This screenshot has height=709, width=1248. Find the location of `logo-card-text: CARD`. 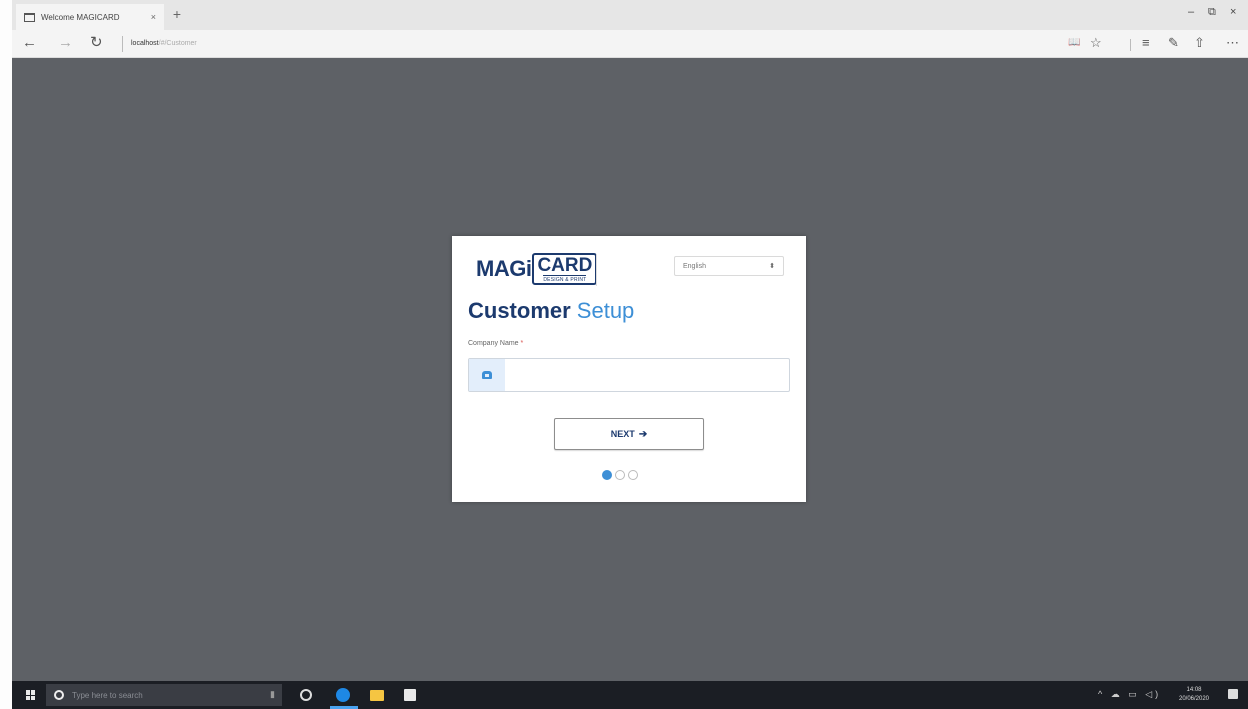

logo-card-text: CARD is located at coordinates (565, 265).